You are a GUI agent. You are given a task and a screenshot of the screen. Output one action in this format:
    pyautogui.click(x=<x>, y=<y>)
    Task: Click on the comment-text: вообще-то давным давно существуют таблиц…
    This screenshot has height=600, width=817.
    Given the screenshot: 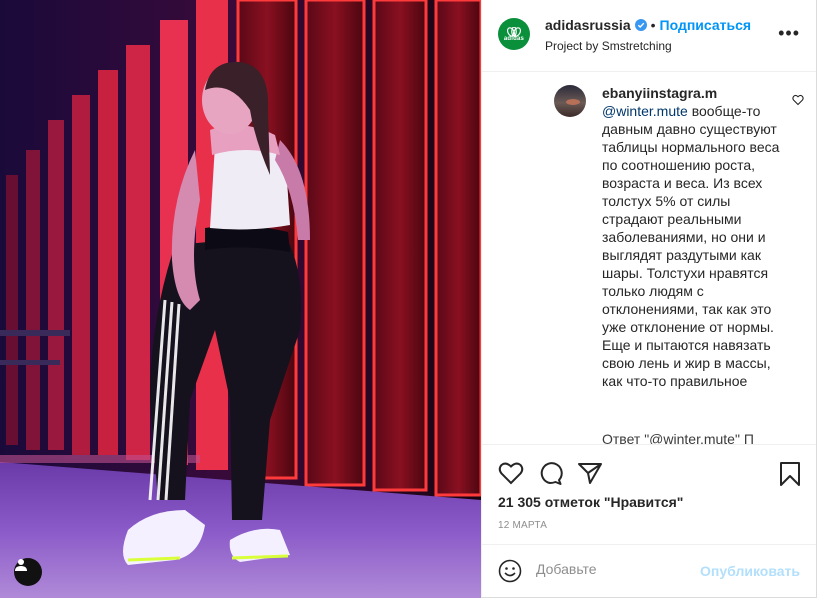 What is the action you would take?
    pyautogui.click(x=691, y=246)
    